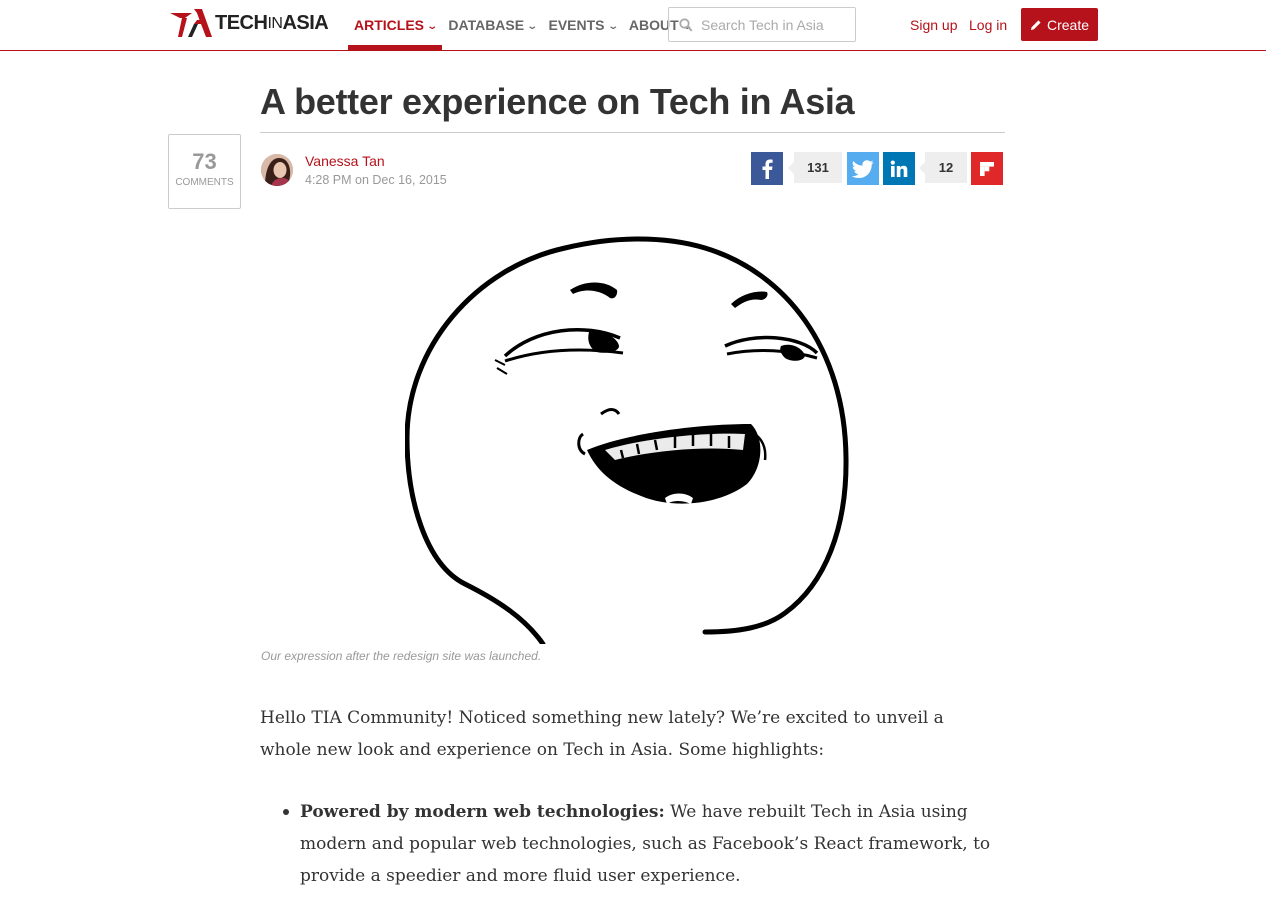 This screenshot has width=1266, height=910. What do you see at coordinates (241, 23) in the screenshot?
I see `logo-text-tech: TECH` at bounding box center [241, 23].